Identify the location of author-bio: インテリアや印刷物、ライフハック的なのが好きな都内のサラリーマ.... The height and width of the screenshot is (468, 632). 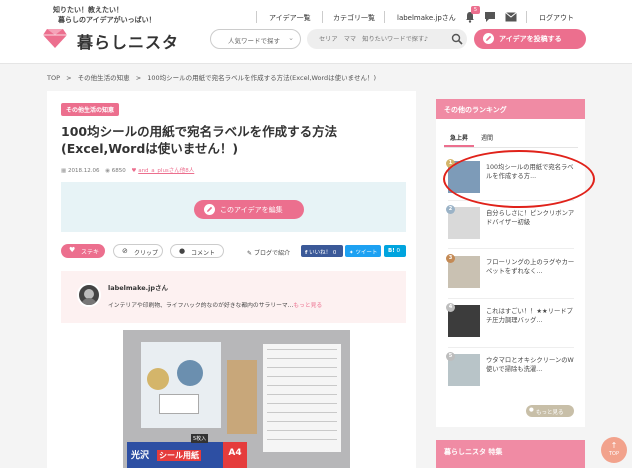
(201, 306).